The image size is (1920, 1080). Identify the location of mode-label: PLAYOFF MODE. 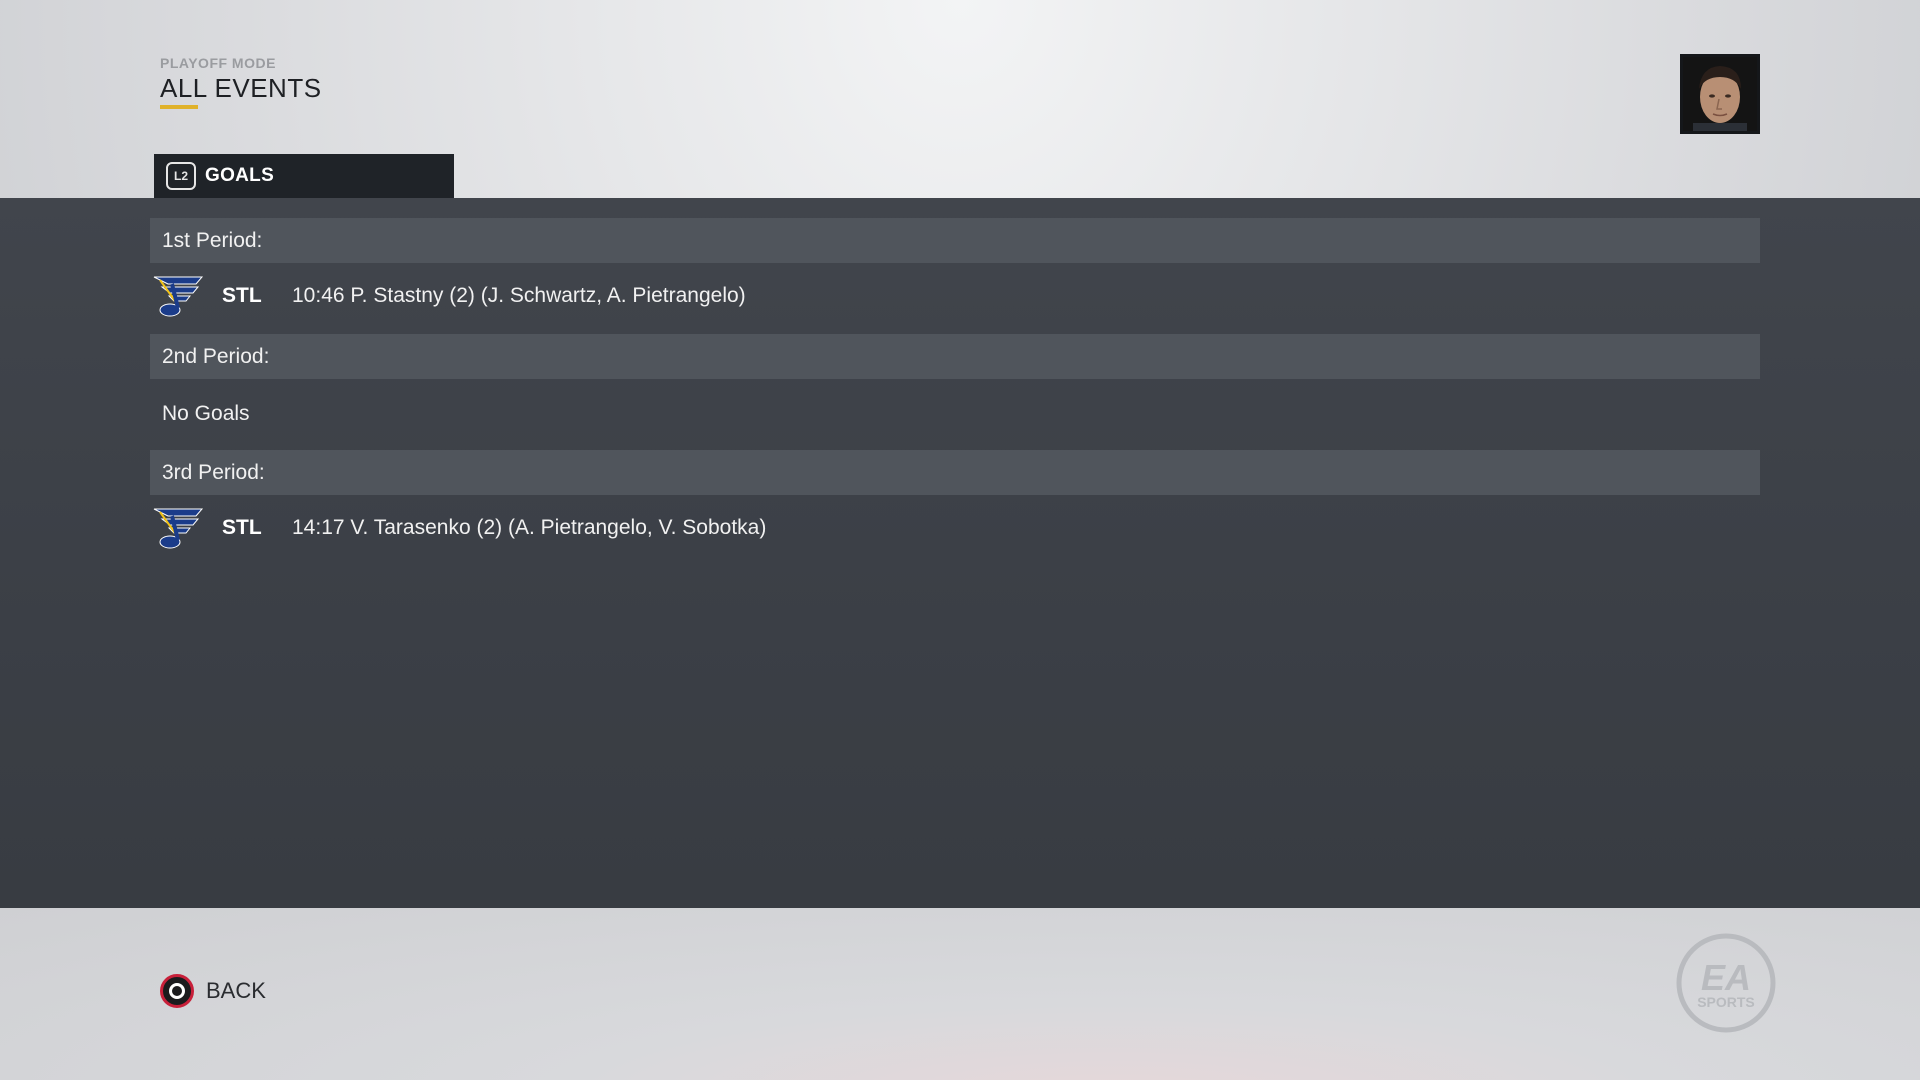
(218, 63).